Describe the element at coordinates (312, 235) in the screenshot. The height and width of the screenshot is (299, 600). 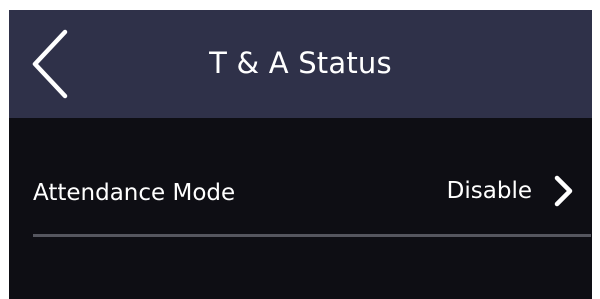
I see `row-divider` at that location.